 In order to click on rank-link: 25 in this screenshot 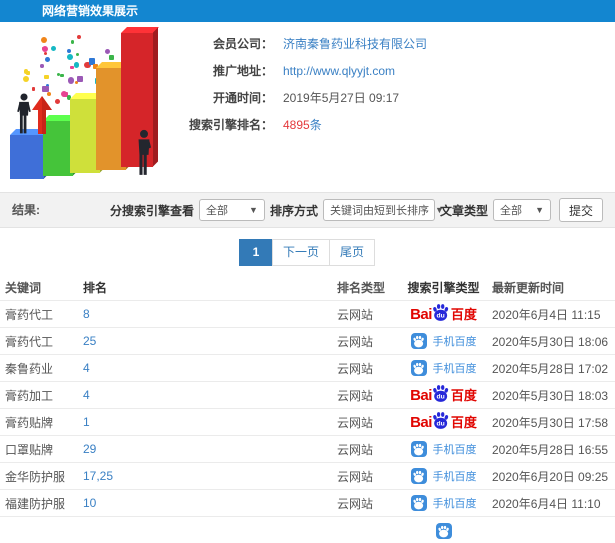, I will do `click(210, 341)`.